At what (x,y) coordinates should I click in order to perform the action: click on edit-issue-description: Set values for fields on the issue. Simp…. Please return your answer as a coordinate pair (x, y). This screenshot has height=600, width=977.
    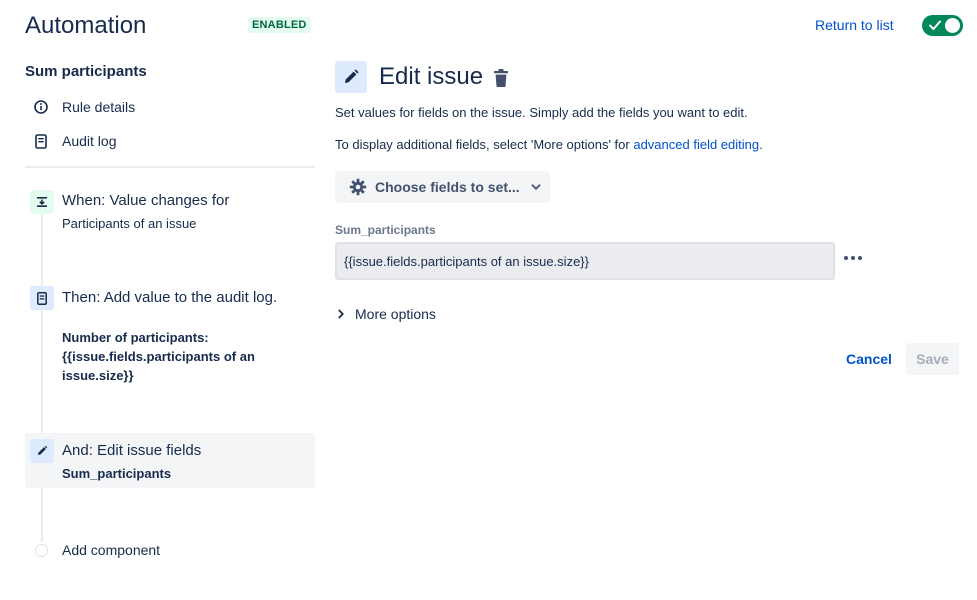
    Looking at the image, I should click on (541, 112).